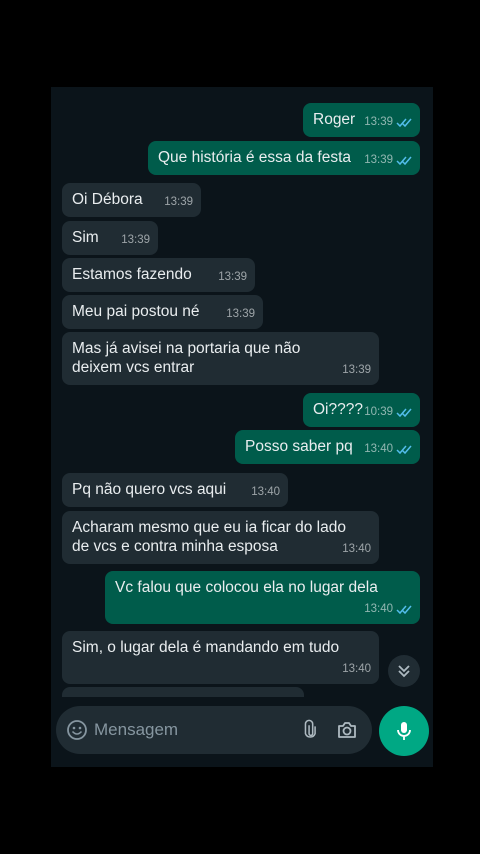 The width and height of the screenshot is (480, 854). Describe the element at coordinates (85, 237) in the screenshot. I see `message-text: Sim` at that location.